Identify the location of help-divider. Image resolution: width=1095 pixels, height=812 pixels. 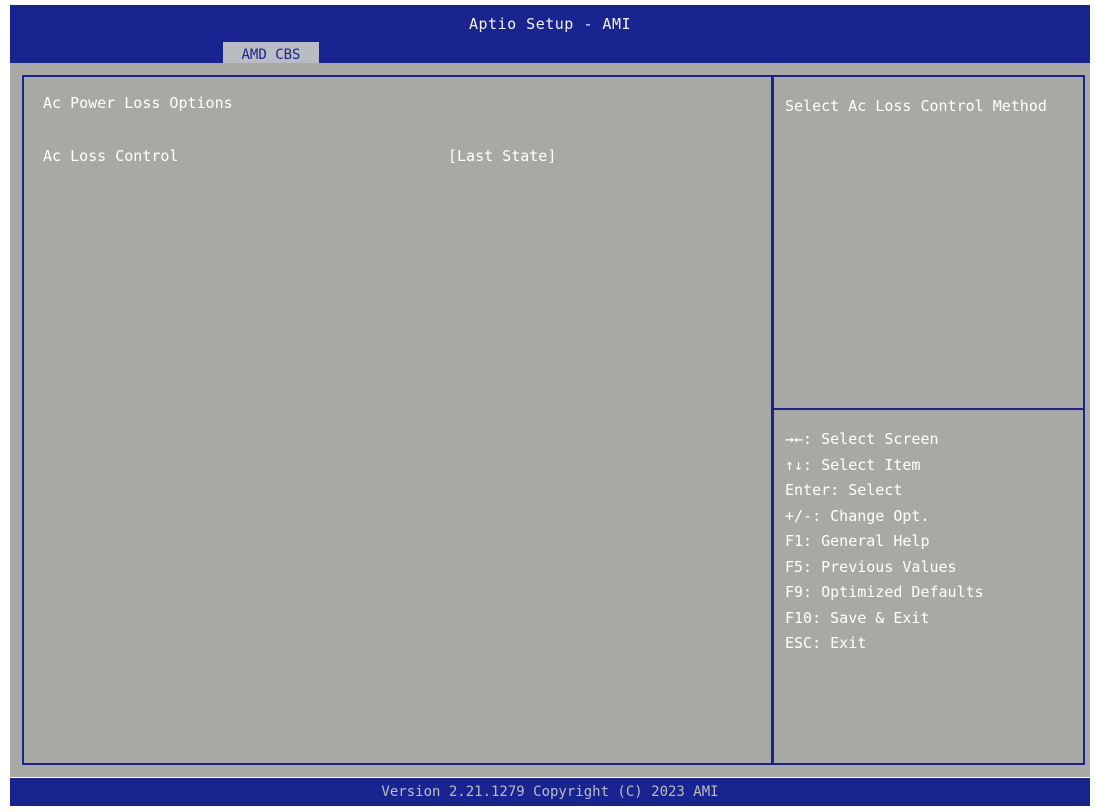
(928, 409).